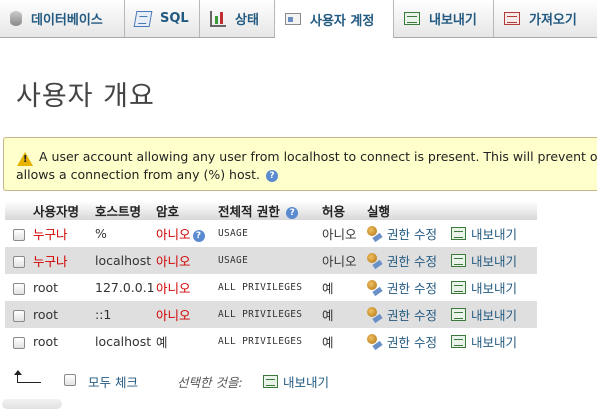 Image resolution: width=597 pixels, height=409 pixels. I want to click on export-selected-button: 내보내기, so click(296, 381).